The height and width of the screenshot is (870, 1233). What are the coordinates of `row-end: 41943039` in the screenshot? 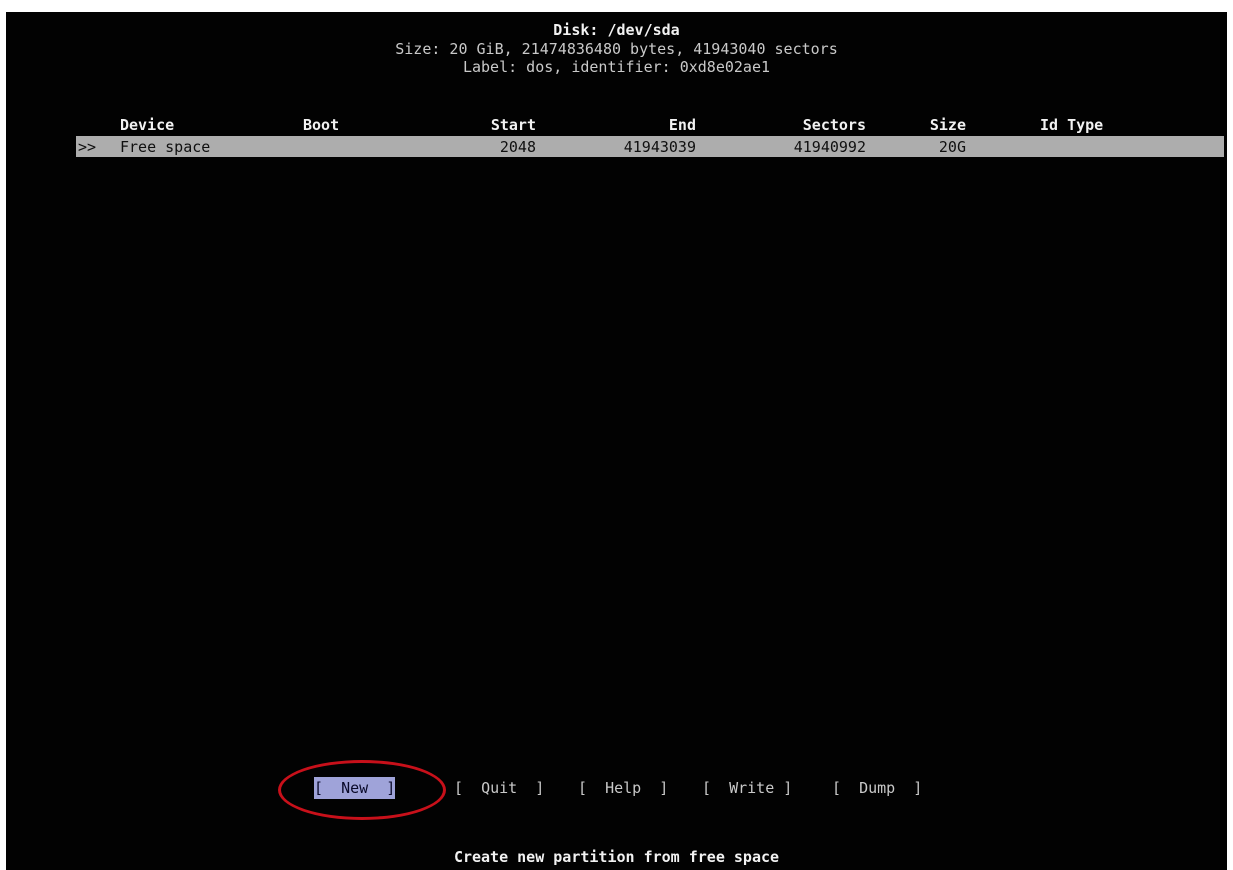 It's located at (659, 147).